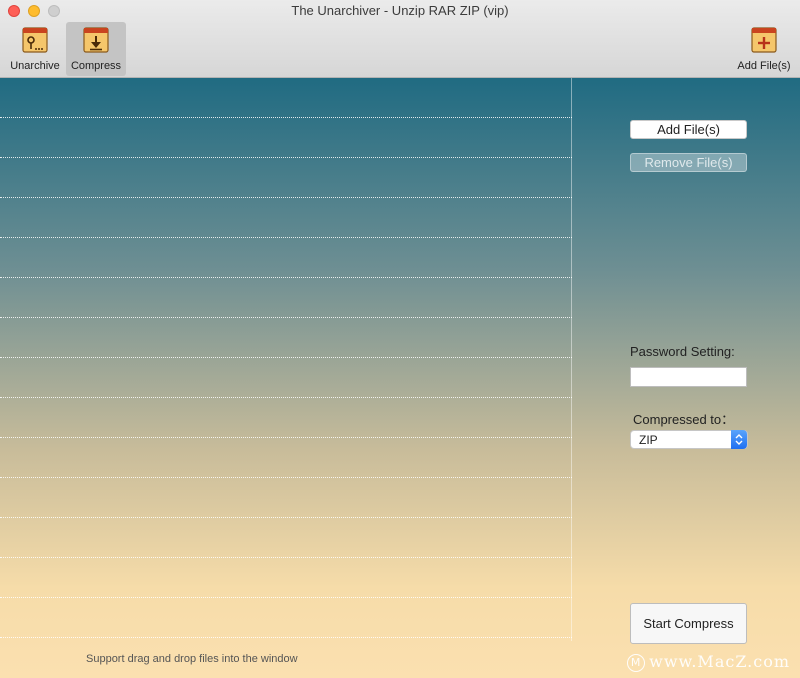 This screenshot has width=800, height=678. What do you see at coordinates (688, 162) in the screenshot?
I see `remove-files-button: Remove File(s)` at bounding box center [688, 162].